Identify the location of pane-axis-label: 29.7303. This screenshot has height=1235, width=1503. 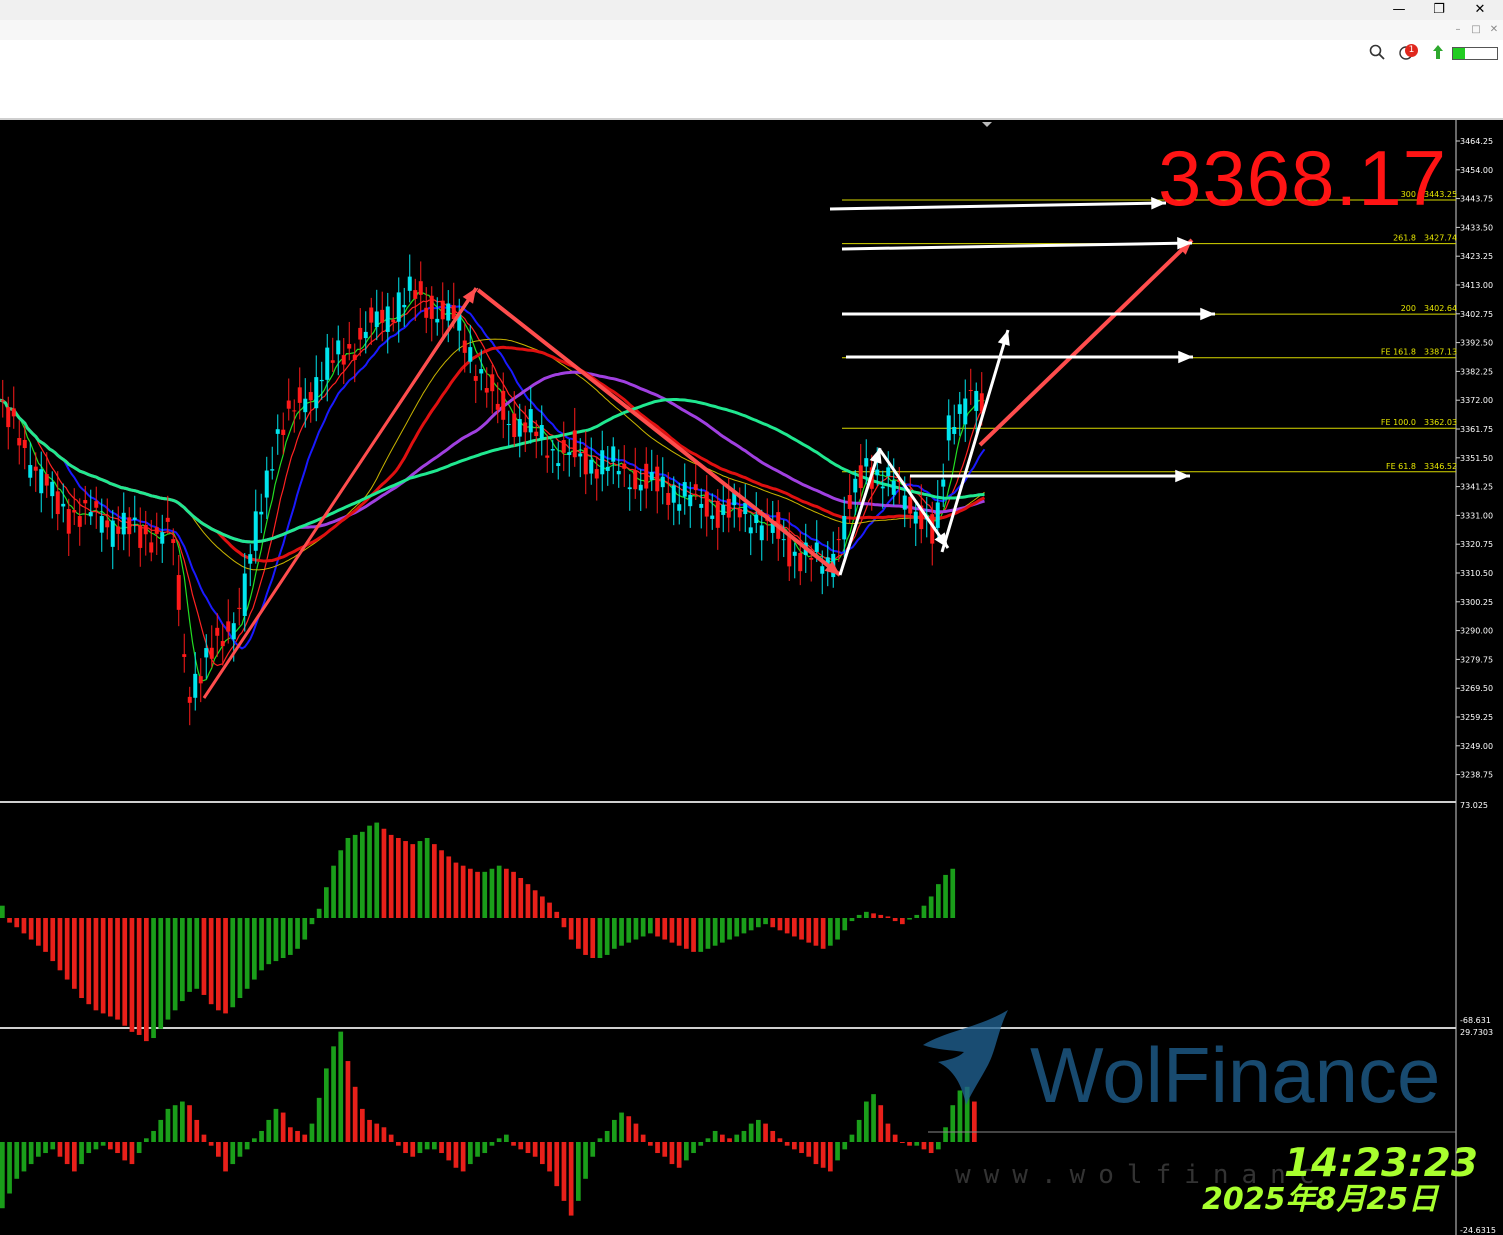
(1476, 1032).